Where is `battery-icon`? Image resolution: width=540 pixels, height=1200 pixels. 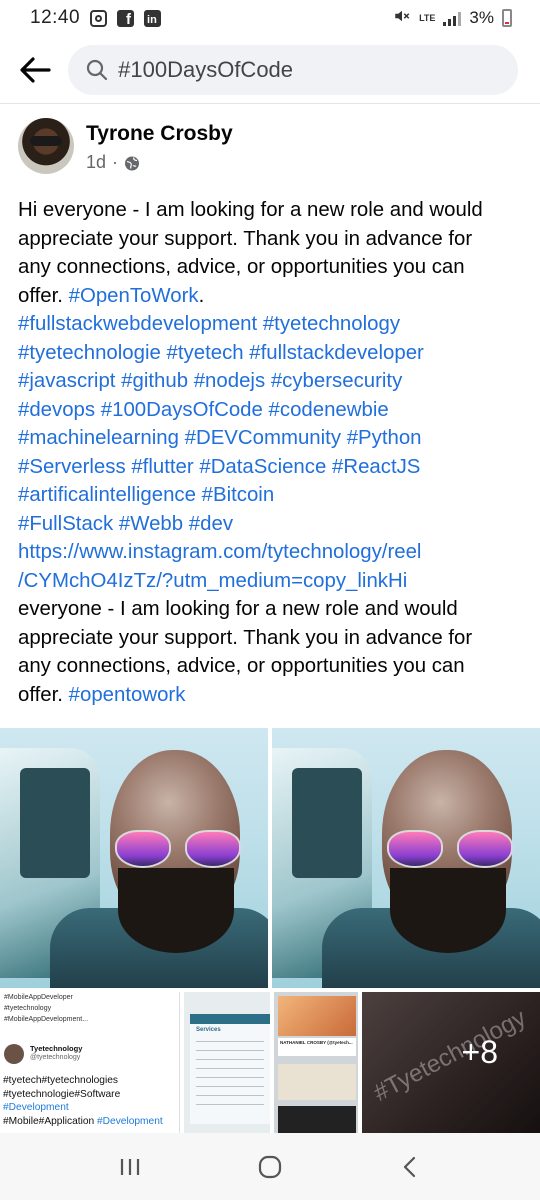
battery-icon is located at coordinates (507, 18).